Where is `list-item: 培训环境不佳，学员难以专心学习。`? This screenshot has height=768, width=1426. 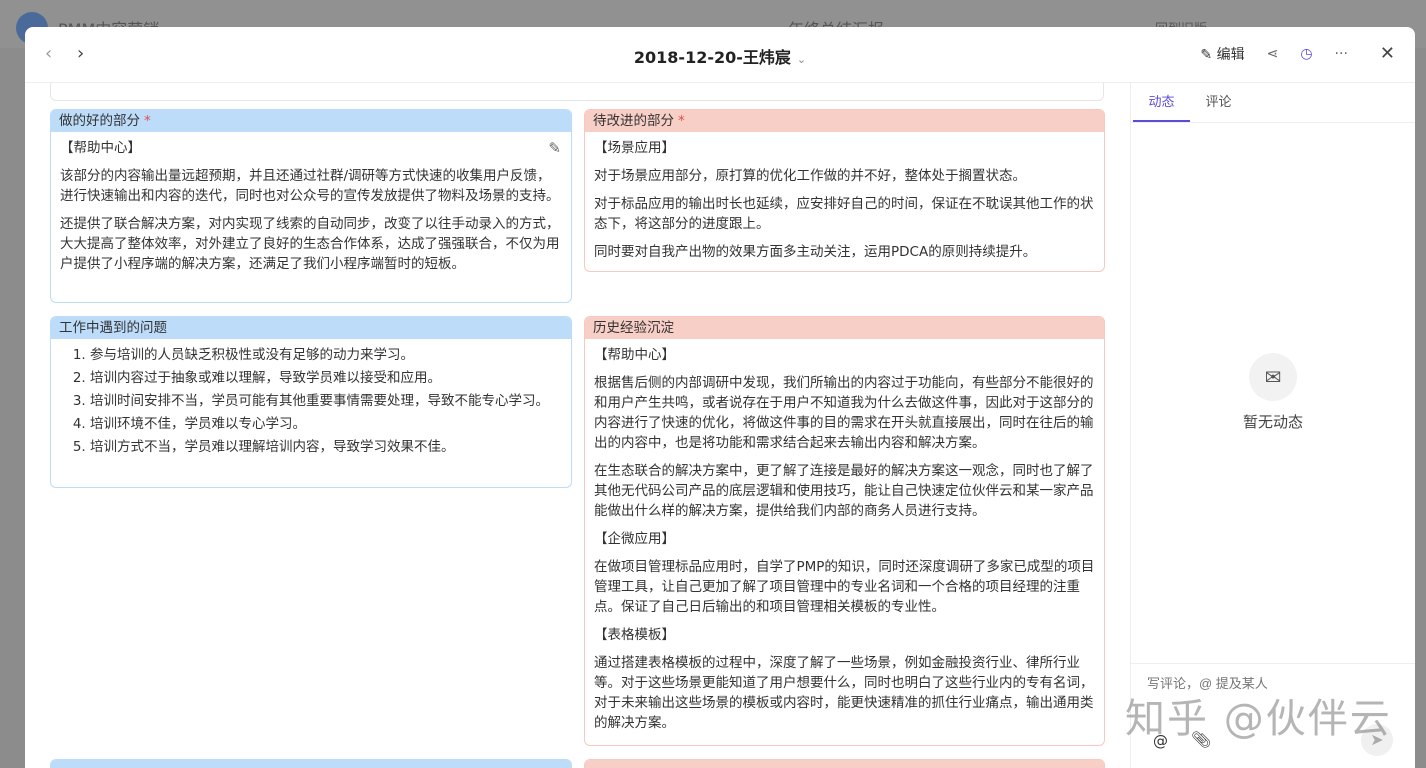
list-item: 培训环境不佳，学员难以专心学习。 is located at coordinates (326, 424).